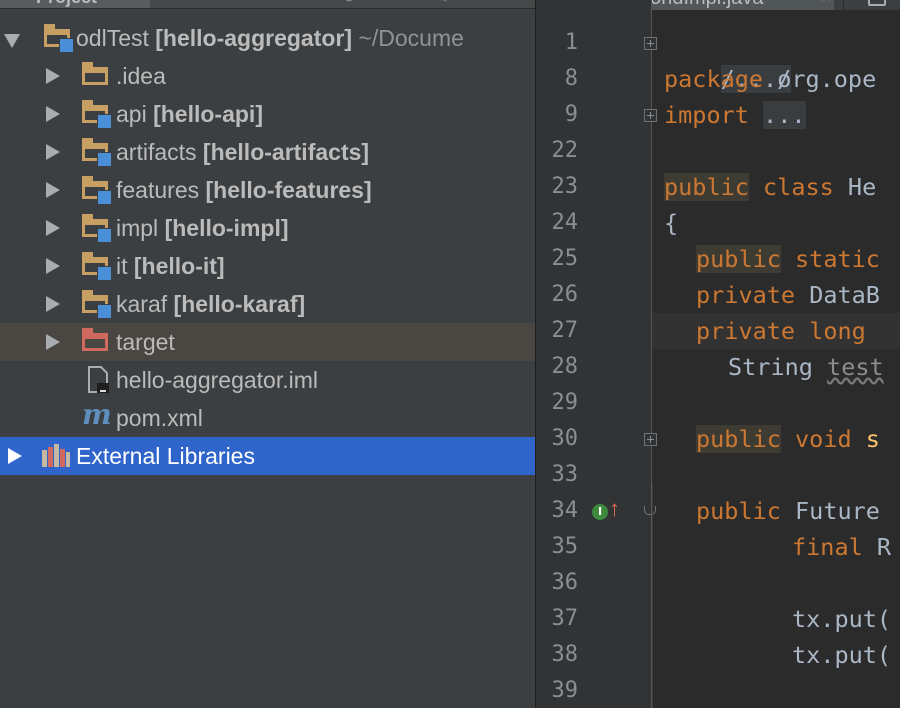 The image size is (900, 708). I want to click on tree-item-label: hello-aggregator.iml, so click(217, 380).